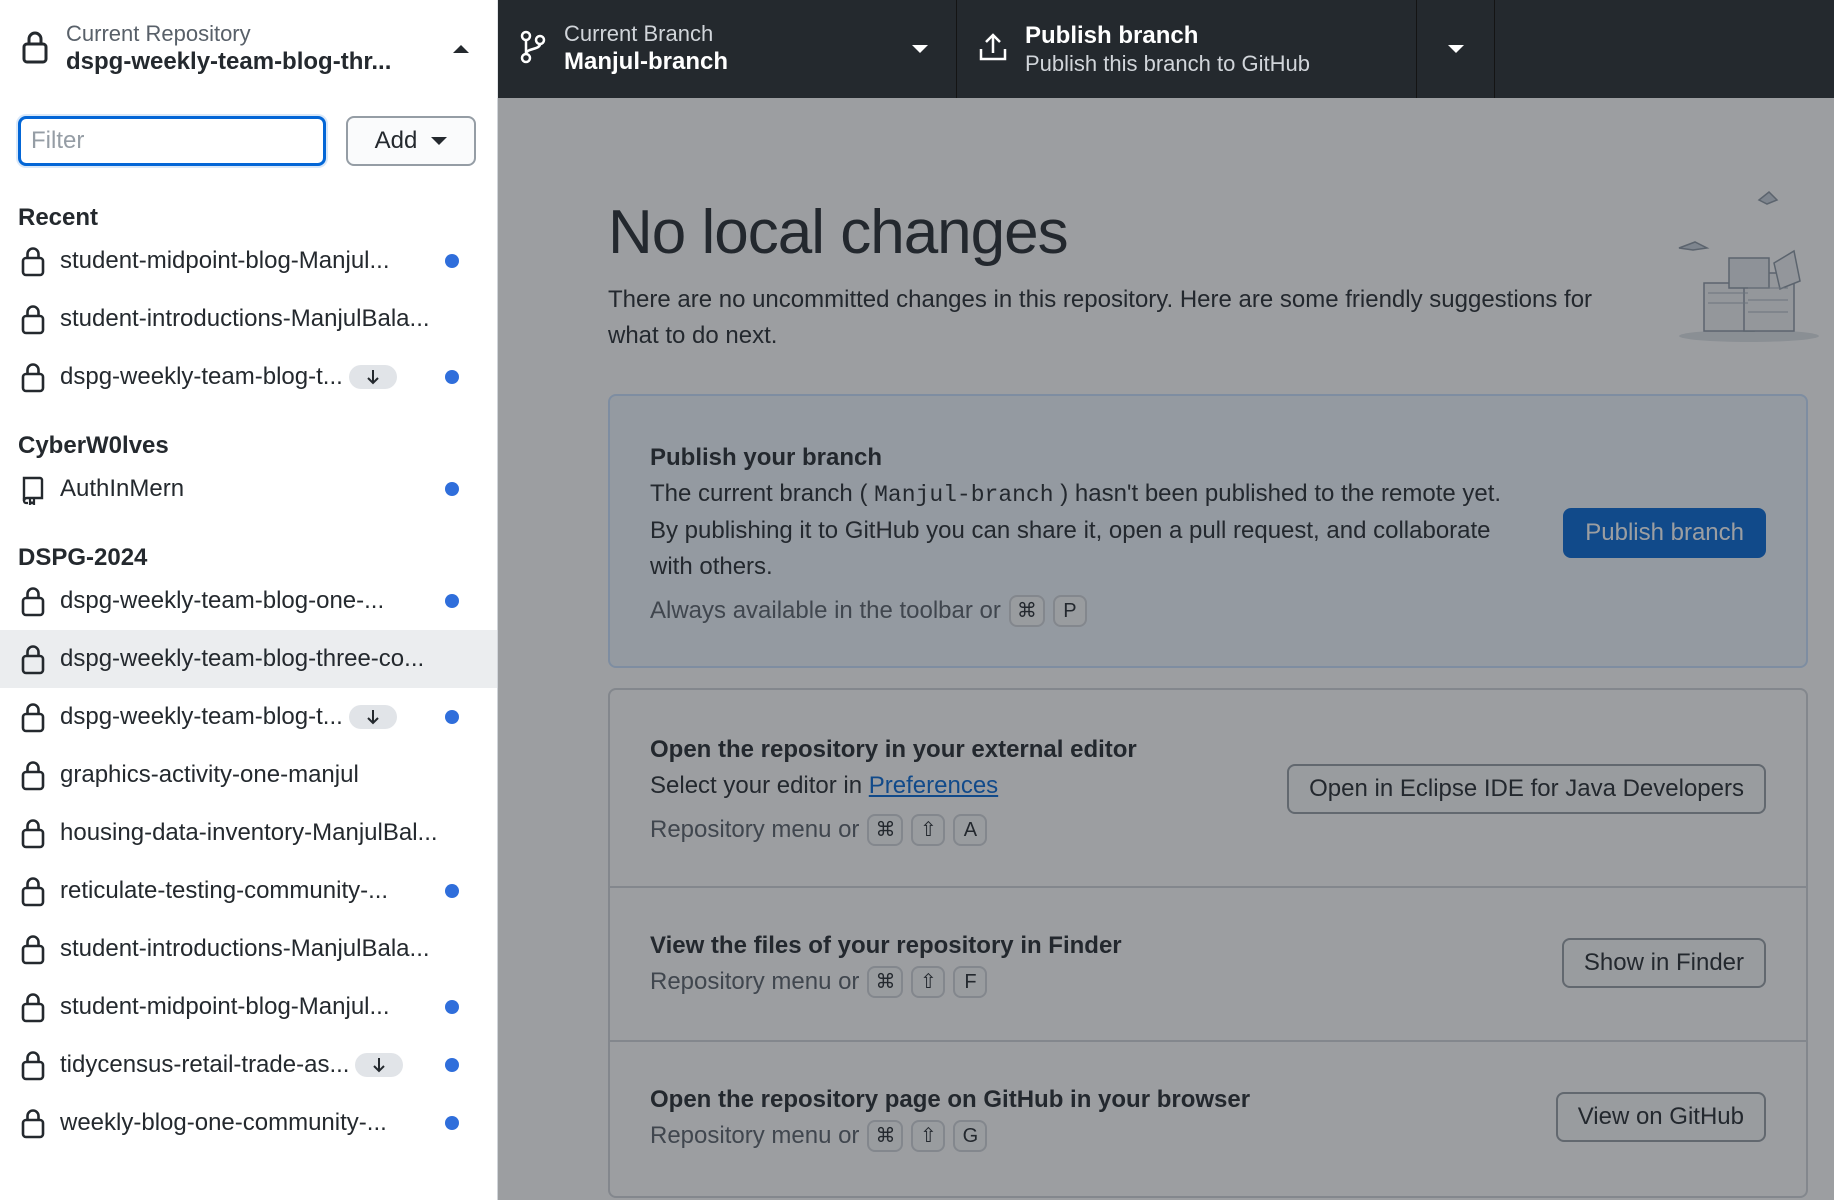 This screenshot has width=1834, height=1200. I want to click on group-title: DSPG-2024, so click(83, 557).